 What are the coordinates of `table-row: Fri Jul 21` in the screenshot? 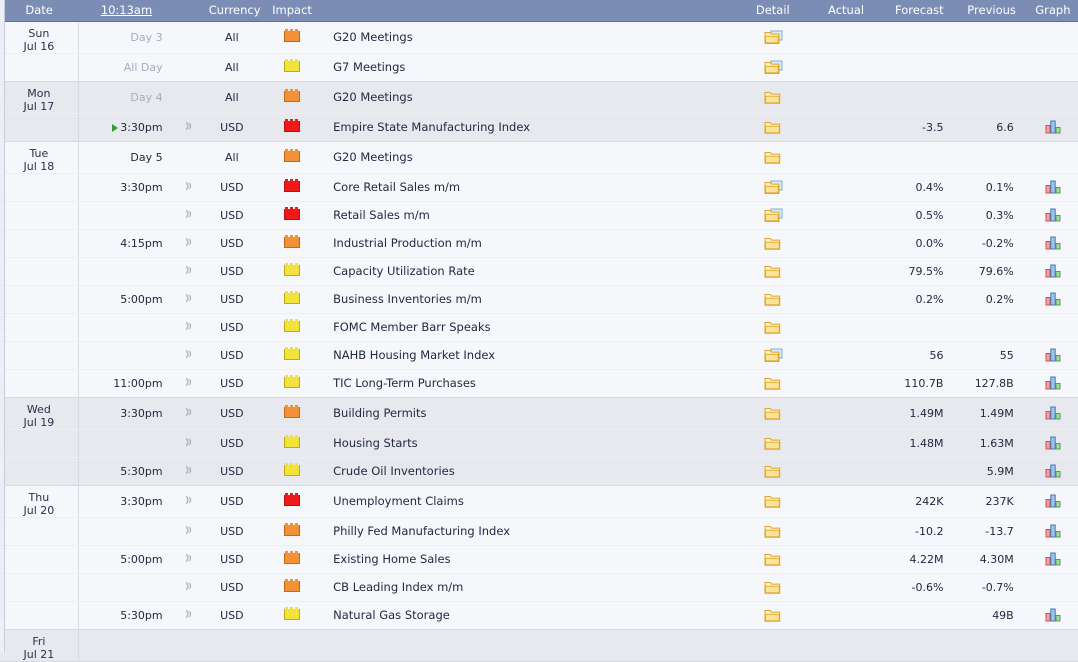 It's located at (539, 645).